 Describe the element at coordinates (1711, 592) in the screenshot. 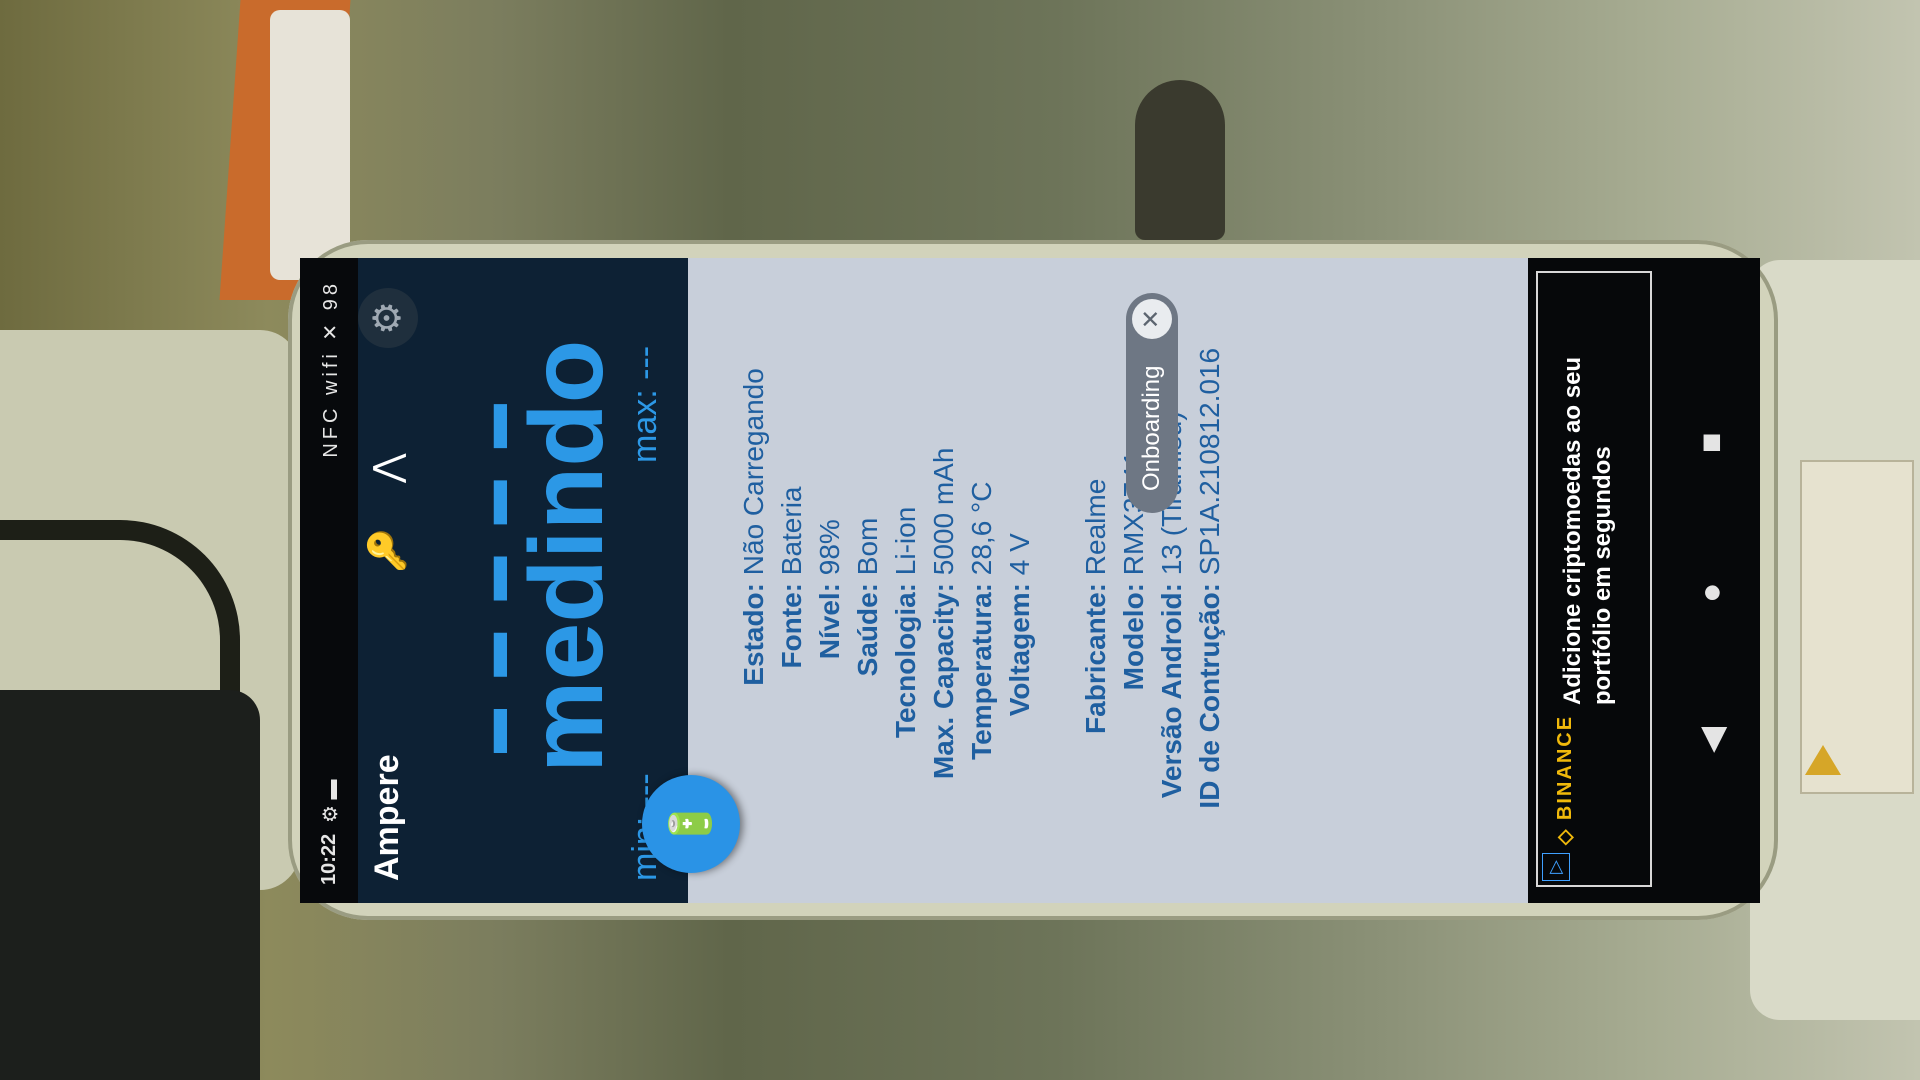

I see `home-icon: ●` at that location.